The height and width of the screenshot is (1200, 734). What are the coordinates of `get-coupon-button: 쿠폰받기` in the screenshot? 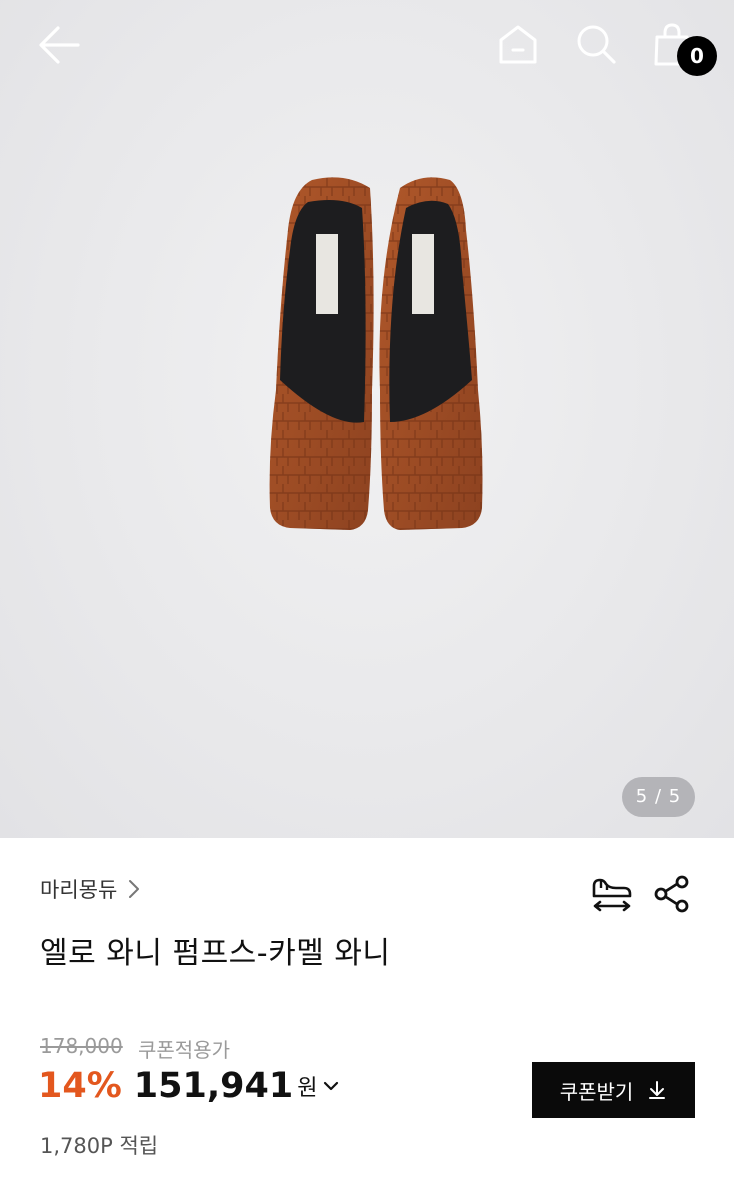 It's located at (613, 1090).